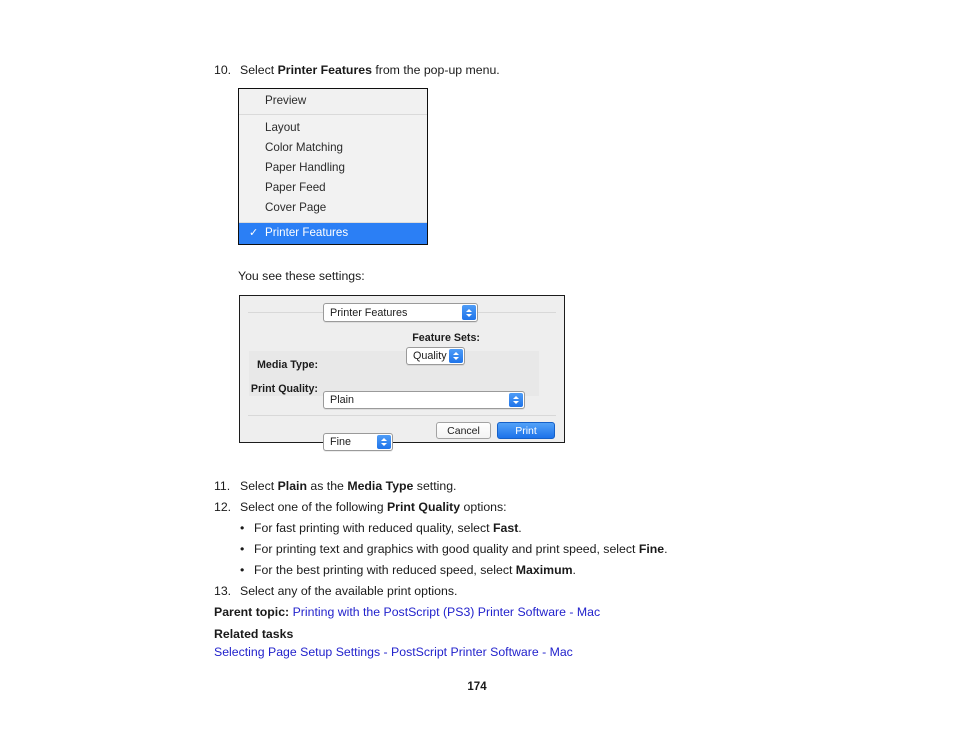  I want to click on step-13-number: 13., so click(223, 591).